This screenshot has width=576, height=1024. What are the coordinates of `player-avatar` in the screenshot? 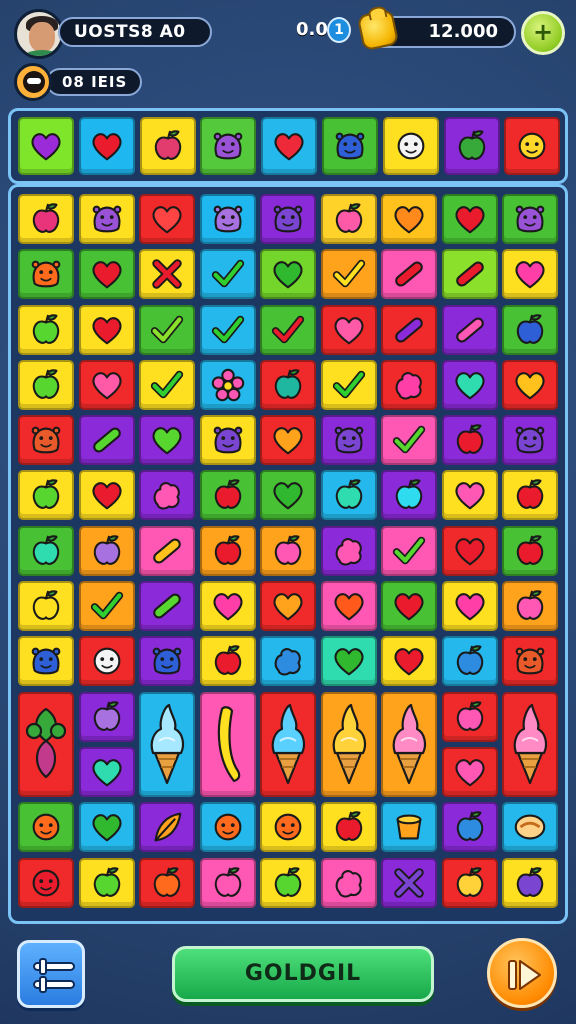 It's located at (39, 34).